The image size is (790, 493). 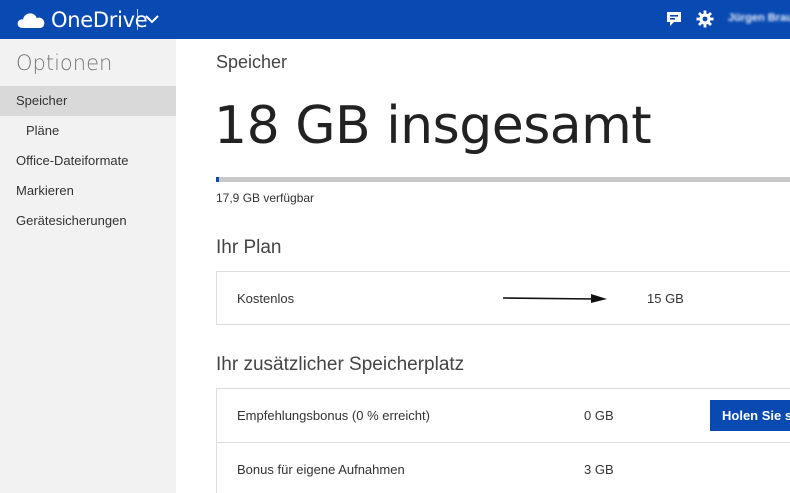 I want to click on get-more-button: Holen Sie s, so click(x=750, y=415).